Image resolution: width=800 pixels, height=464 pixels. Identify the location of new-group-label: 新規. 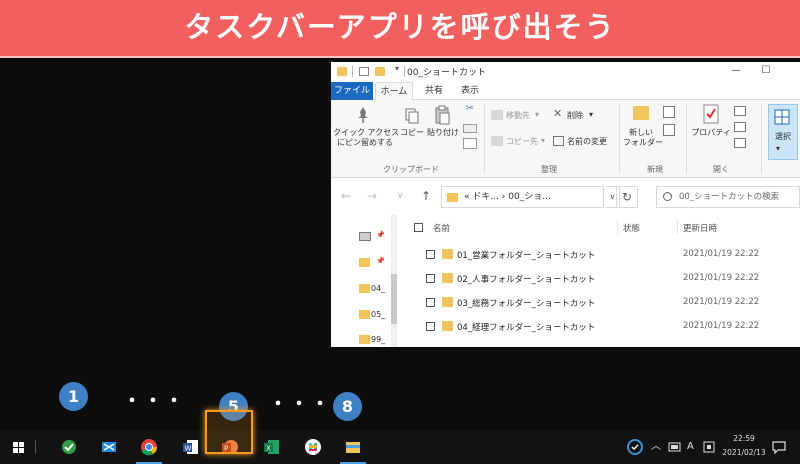
(655, 169).